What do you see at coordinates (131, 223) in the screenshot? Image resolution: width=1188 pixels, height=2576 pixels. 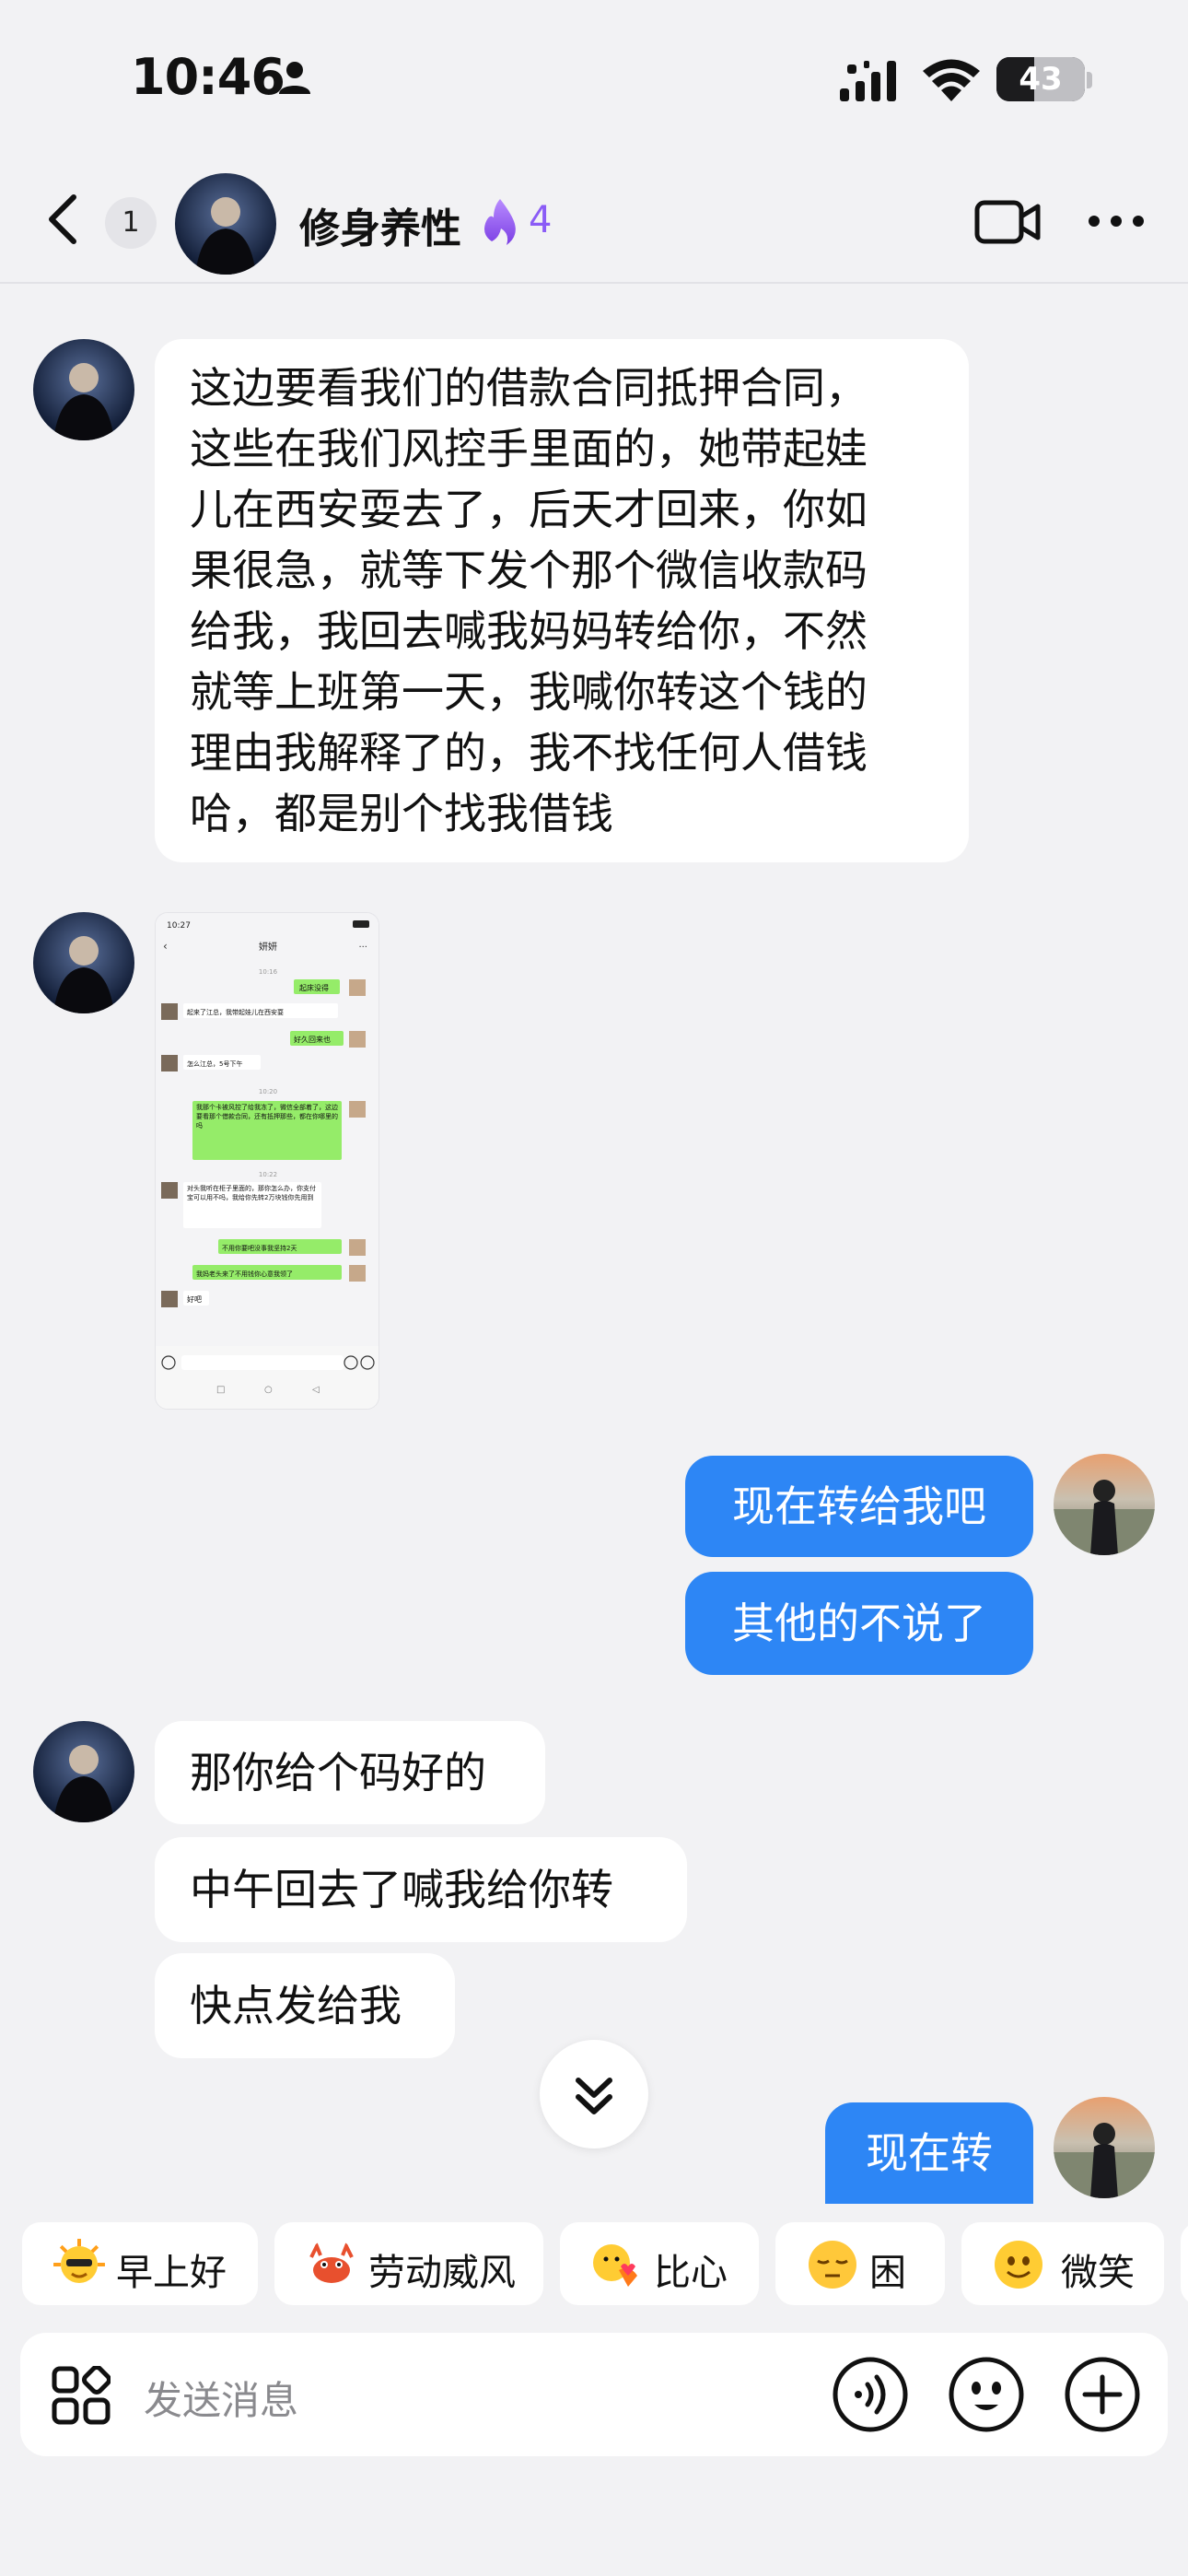 I see `unread-count-badge: 1` at bounding box center [131, 223].